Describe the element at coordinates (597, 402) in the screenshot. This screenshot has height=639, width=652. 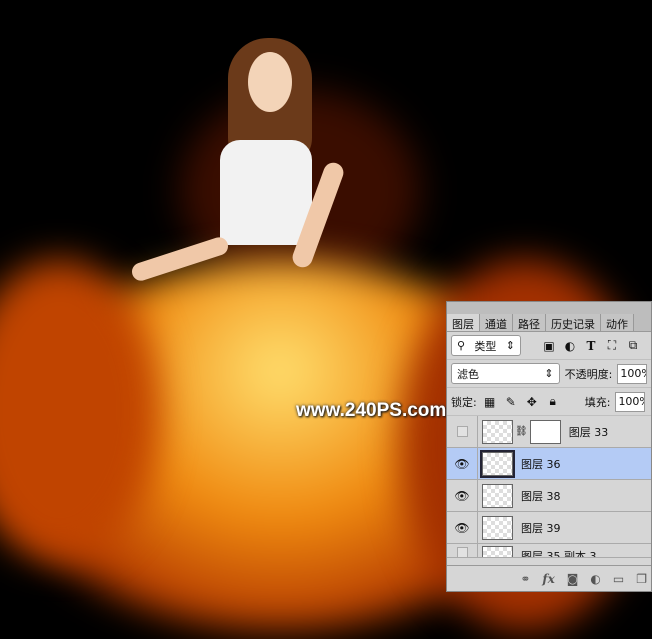
I see `fill-label: 填充:` at that location.